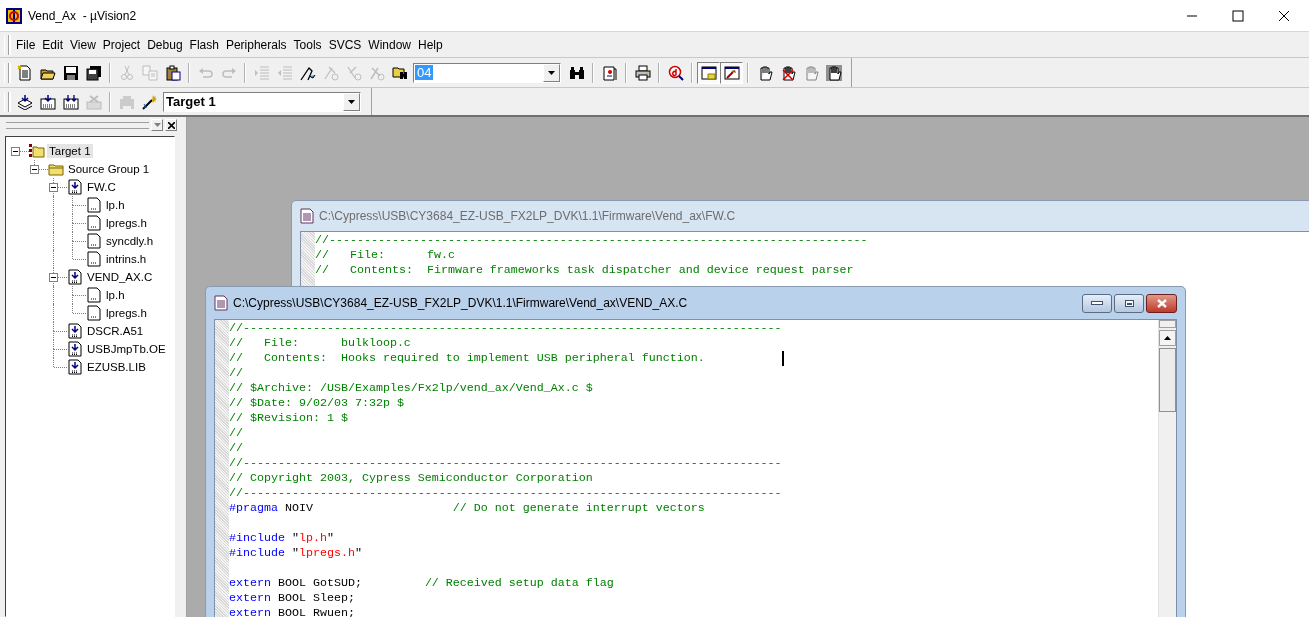 The width and height of the screenshot is (1309, 617). What do you see at coordinates (295, 553) in the screenshot?
I see `code-line: #include "lpregs.h"` at bounding box center [295, 553].